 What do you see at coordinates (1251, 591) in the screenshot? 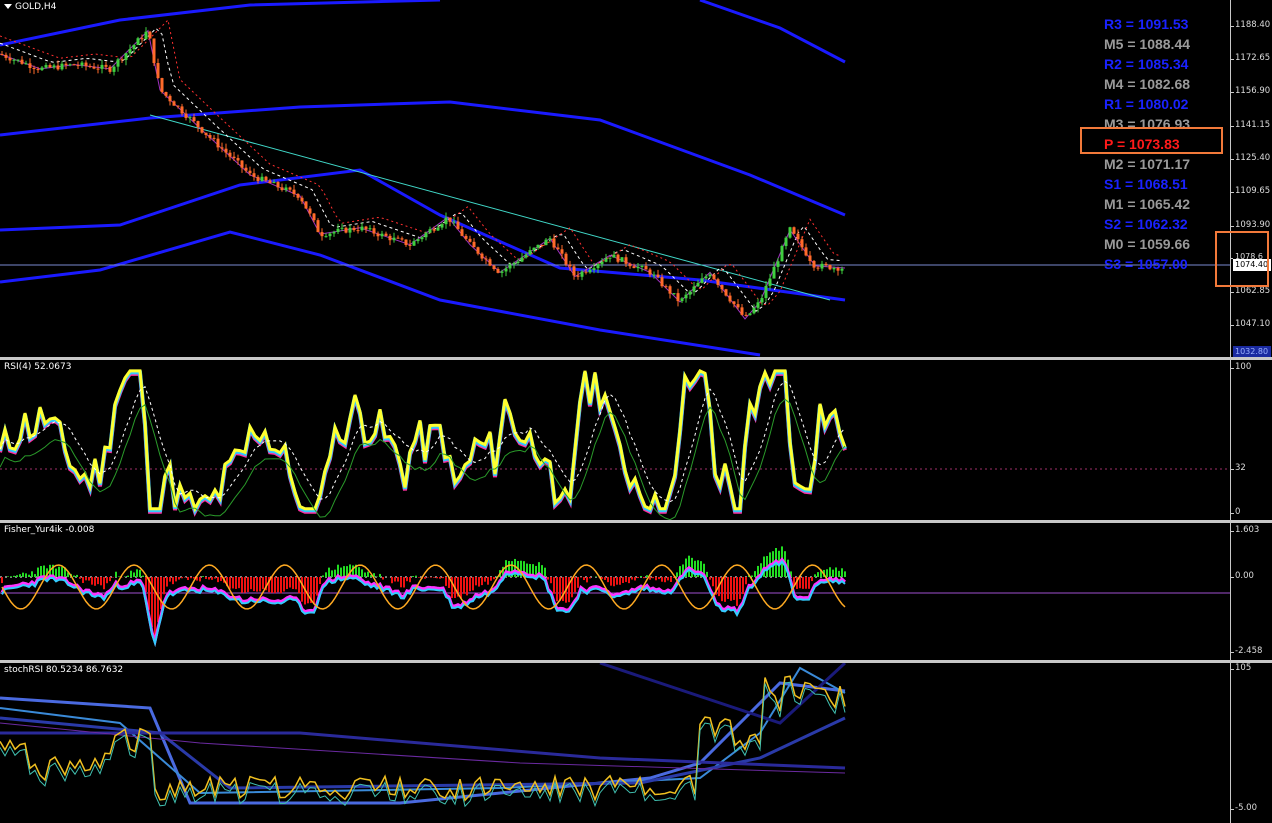
I see `fisher-axis: 1.603 0.00 -2.458` at bounding box center [1251, 591].